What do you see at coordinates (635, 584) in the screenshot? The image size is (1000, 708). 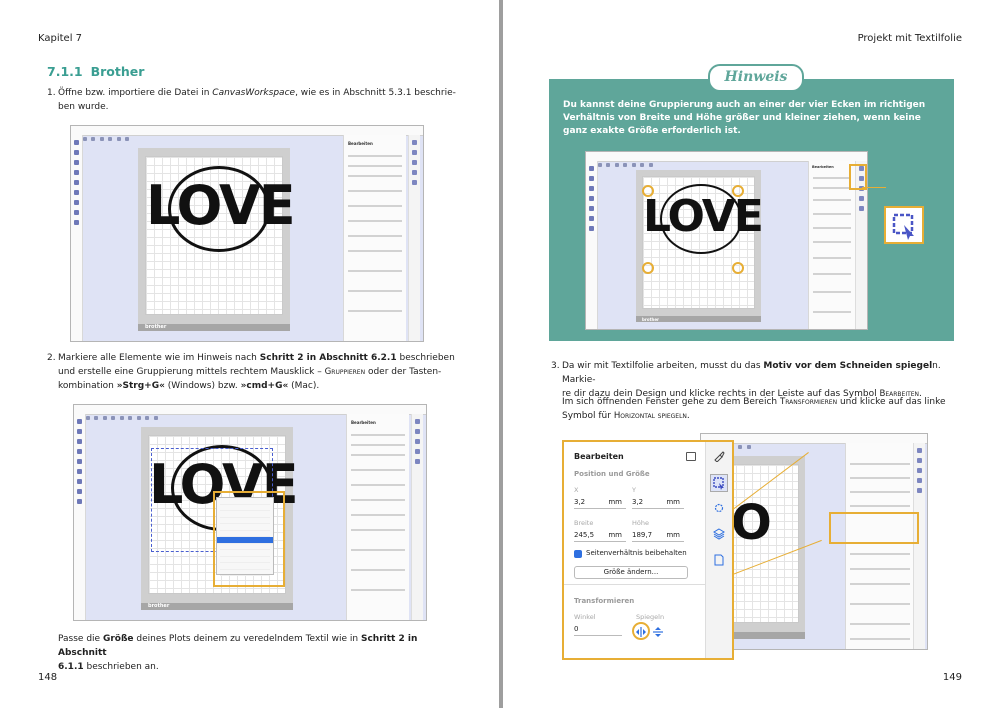 I see `divider` at bounding box center [635, 584].